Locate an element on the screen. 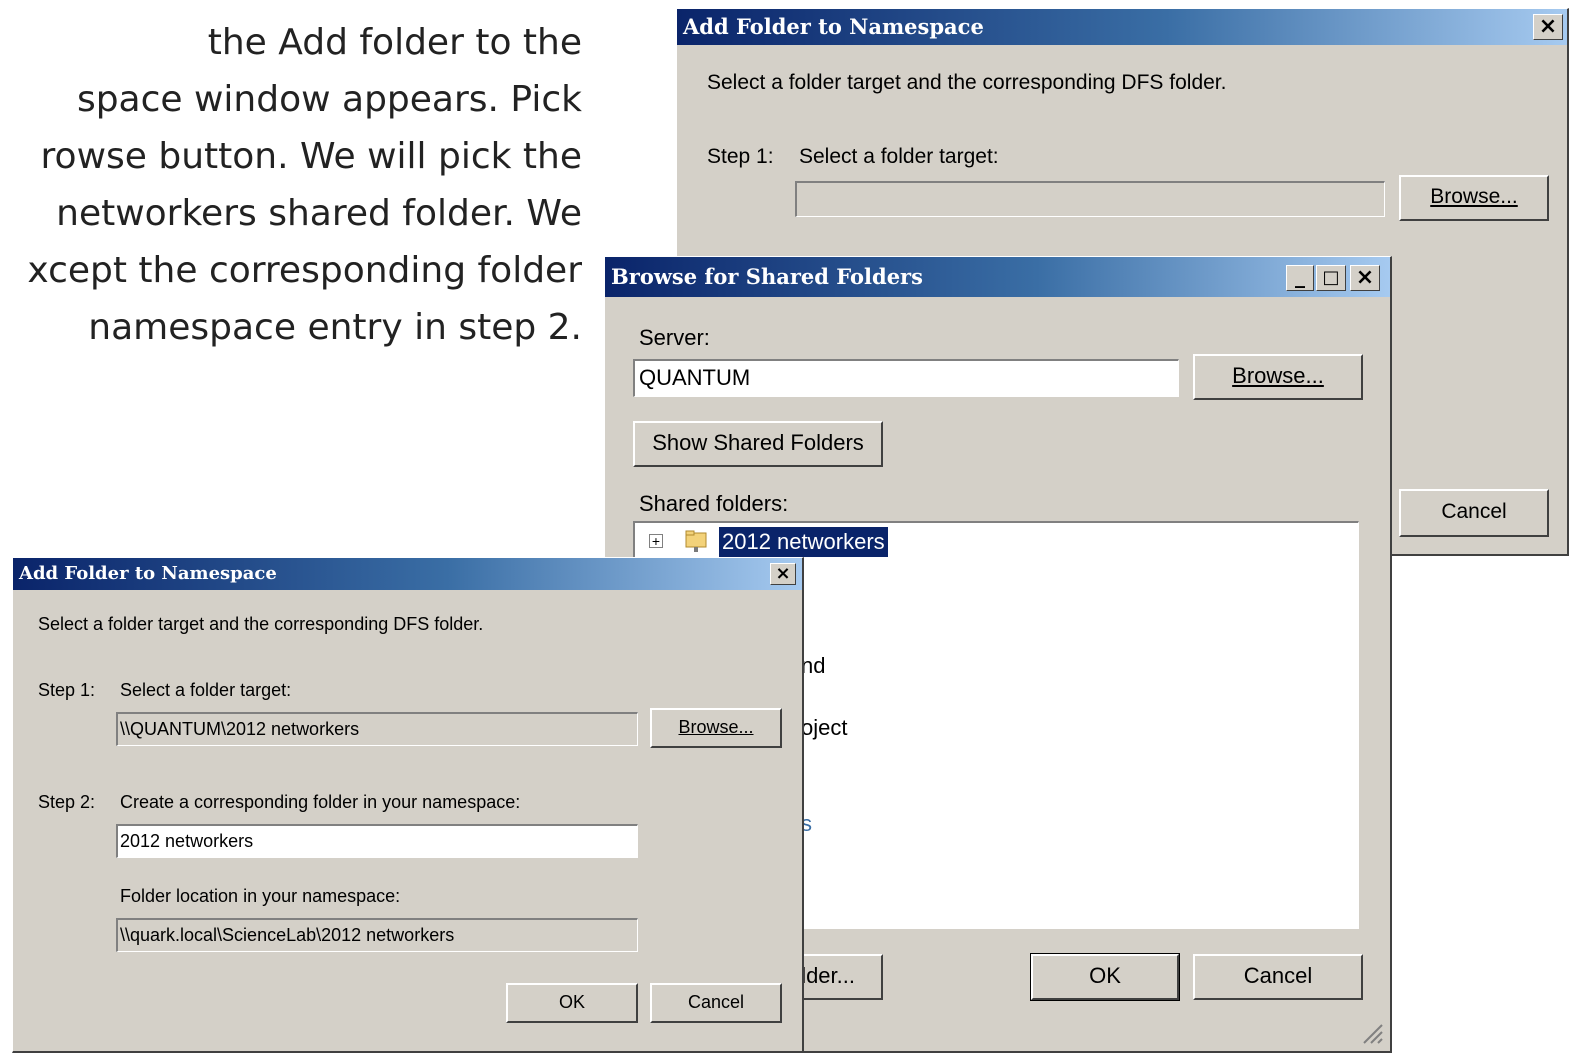  back-dialog-title: Add Folder to Namespace is located at coordinates (833, 26).